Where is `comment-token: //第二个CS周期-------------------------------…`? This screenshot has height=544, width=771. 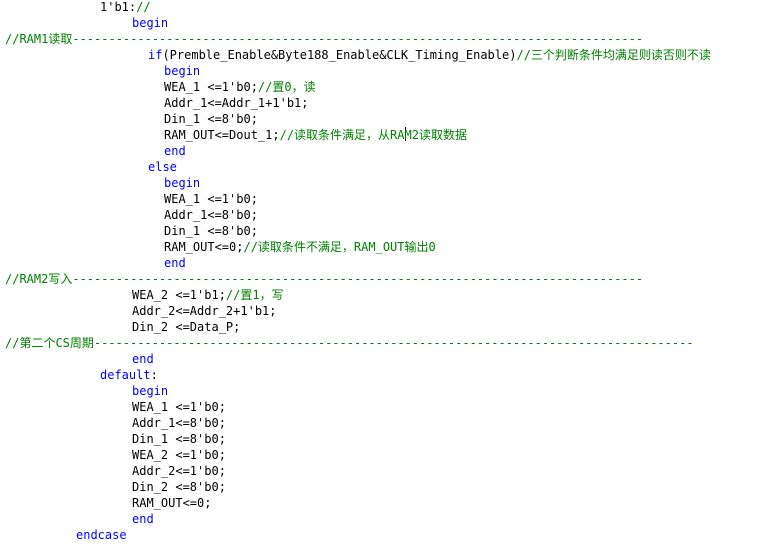 comment-token: //第二个CS周期-------------------------------… is located at coordinates (349, 343).